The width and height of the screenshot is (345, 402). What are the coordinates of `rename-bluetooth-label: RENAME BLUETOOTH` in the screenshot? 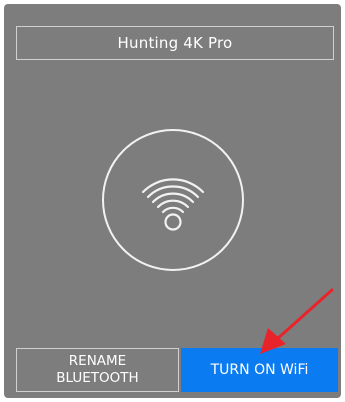 It's located at (97, 369).